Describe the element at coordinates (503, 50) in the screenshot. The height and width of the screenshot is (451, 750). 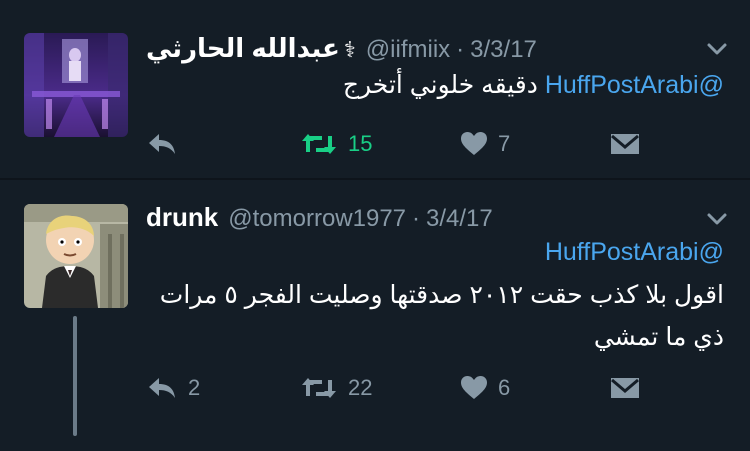
I see `tweet-date: 3/3/17` at that location.